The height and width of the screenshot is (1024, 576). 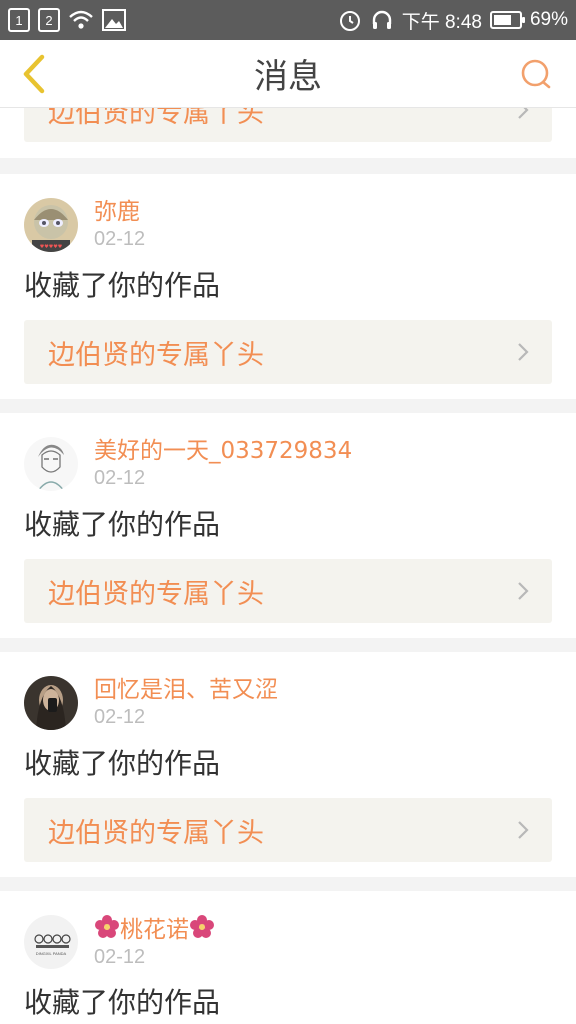 What do you see at coordinates (382, 20) in the screenshot?
I see `headset-icon` at bounding box center [382, 20].